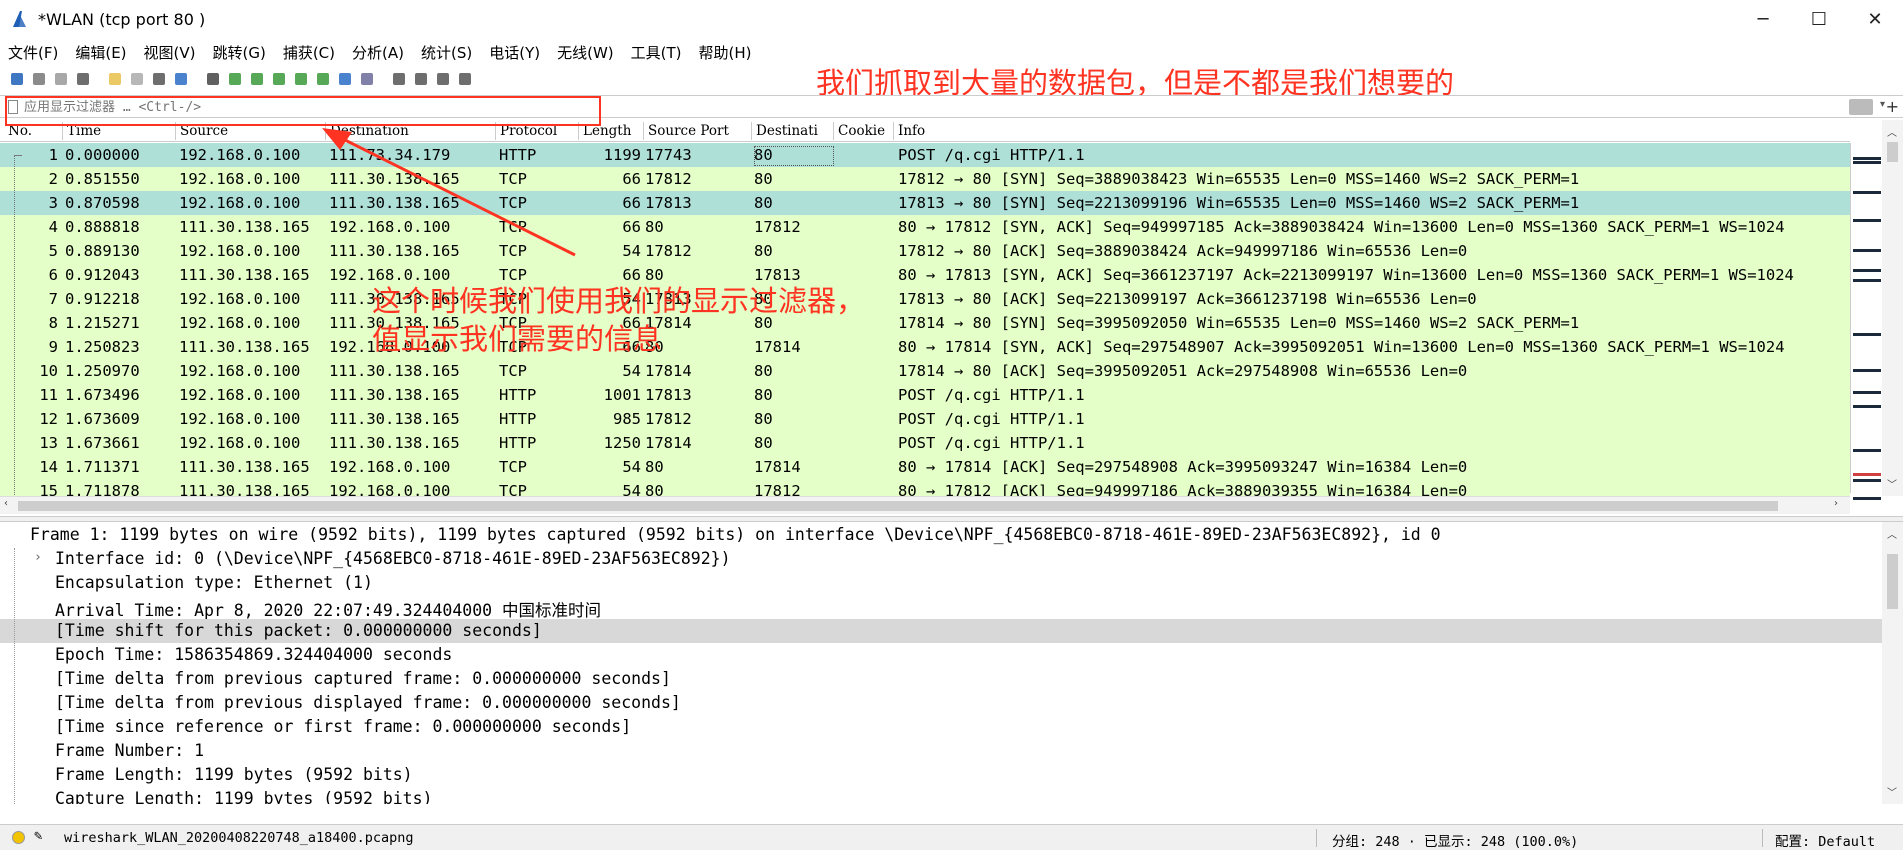 The height and width of the screenshot is (850, 1903). What do you see at coordinates (1892, 791) in the screenshot?
I see `details-scroll-down-icon: ﹀` at bounding box center [1892, 791].